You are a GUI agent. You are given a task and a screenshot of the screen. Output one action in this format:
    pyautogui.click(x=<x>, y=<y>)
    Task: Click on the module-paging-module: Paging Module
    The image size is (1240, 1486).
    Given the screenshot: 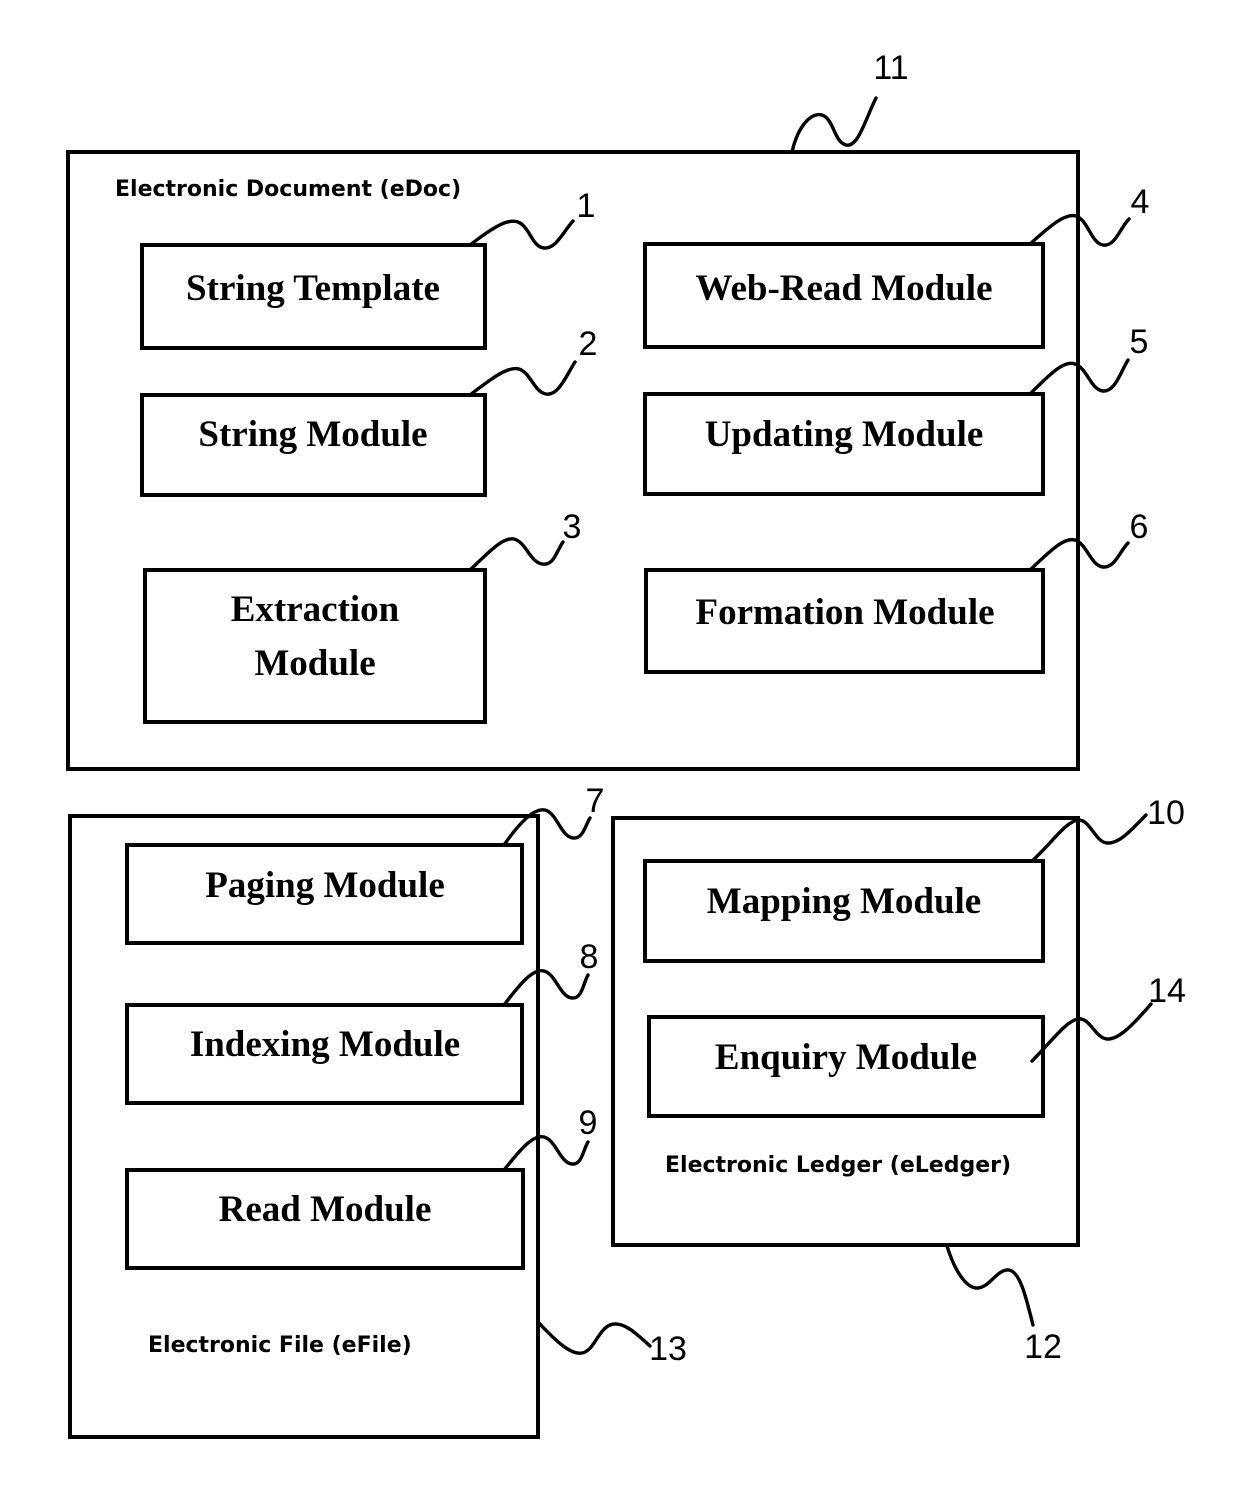 What is the action you would take?
    pyautogui.click(x=324, y=894)
    